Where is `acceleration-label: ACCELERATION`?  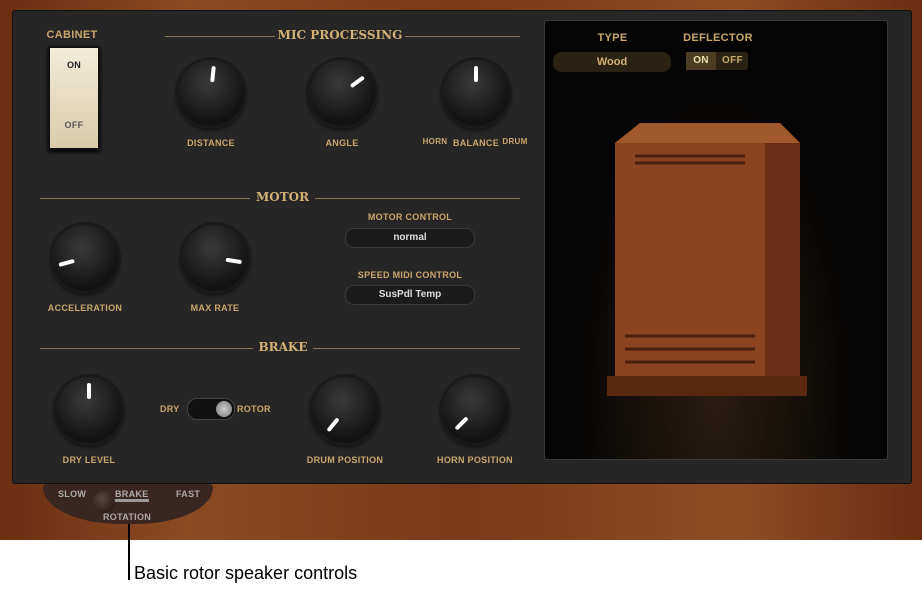
acceleration-label: ACCELERATION is located at coordinates (85, 308).